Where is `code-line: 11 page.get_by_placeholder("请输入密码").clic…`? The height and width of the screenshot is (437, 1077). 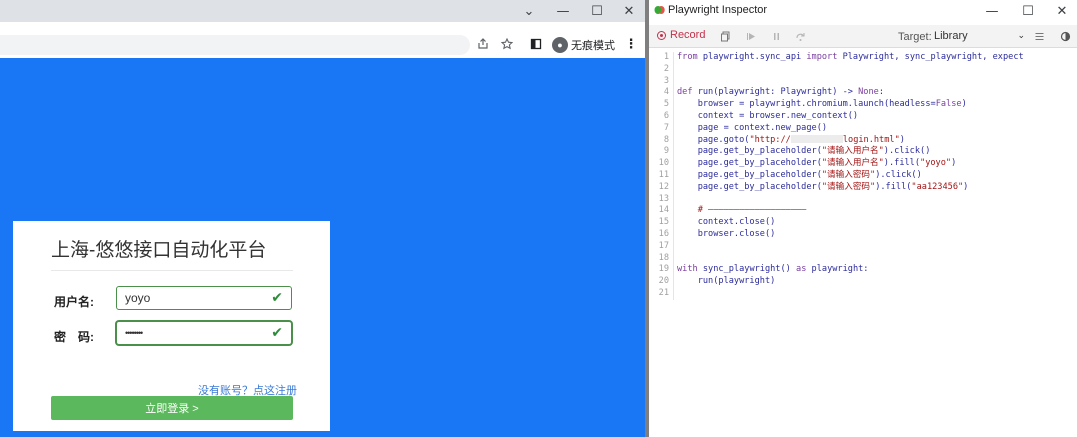
code-line: 11 page.get_by_placeholder("请输入密码").clic… is located at coordinates (863, 175).